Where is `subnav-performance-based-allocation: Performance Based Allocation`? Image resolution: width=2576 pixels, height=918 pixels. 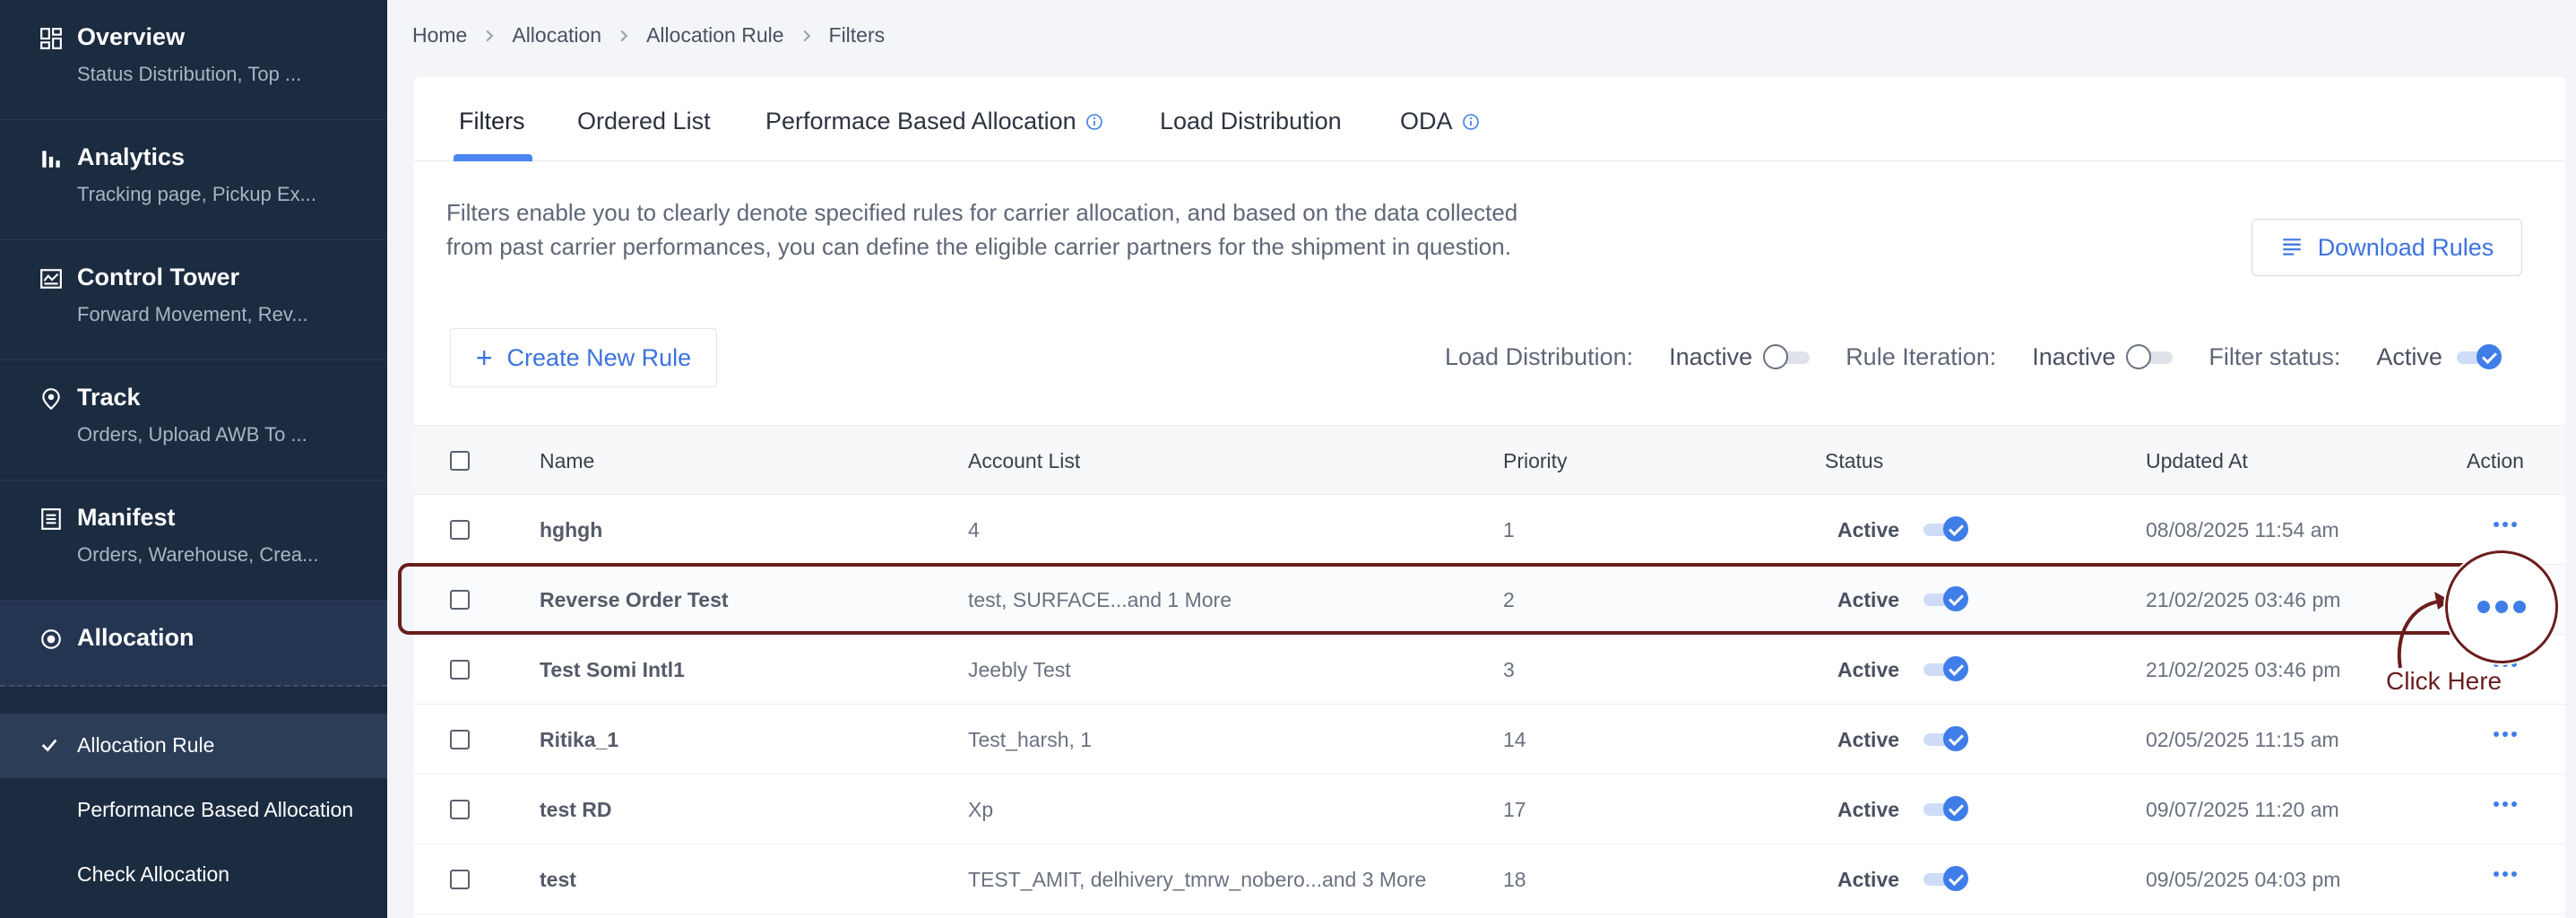
subnav-performance-based-allocation: Performance Based Allocation is located at coordinates (193, 811).